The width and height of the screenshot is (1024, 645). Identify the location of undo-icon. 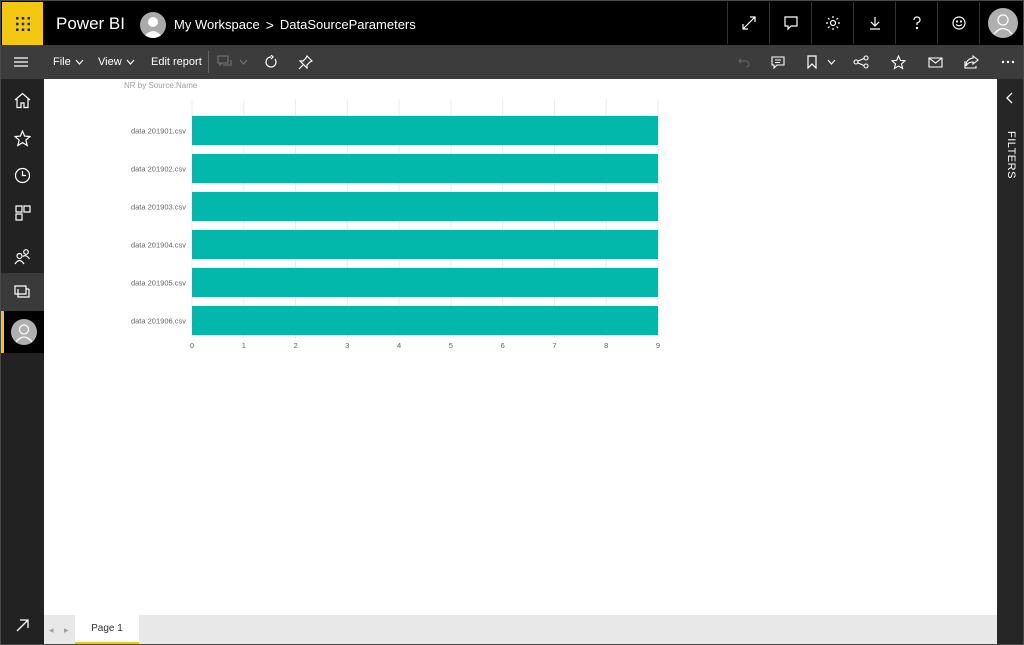
(744, 62).